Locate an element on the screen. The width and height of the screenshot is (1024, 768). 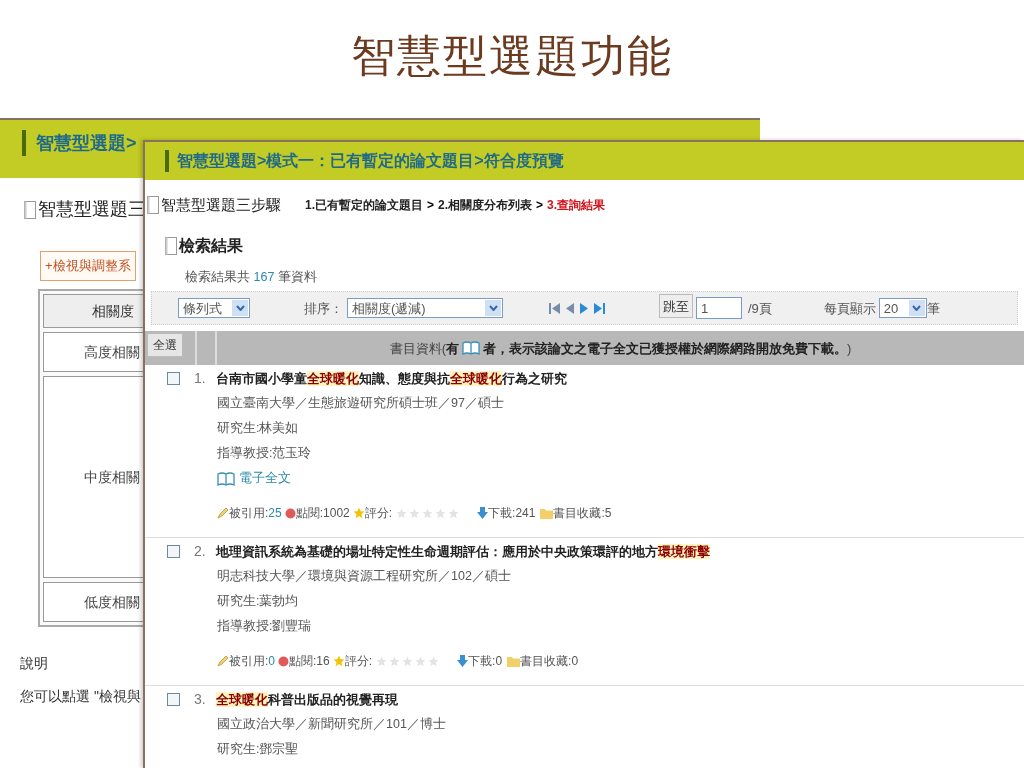
table-header-note: 者，表示該論文之電子全文已獲授權於網際網路開放免費下載。) is located at coordinates (667, 348).